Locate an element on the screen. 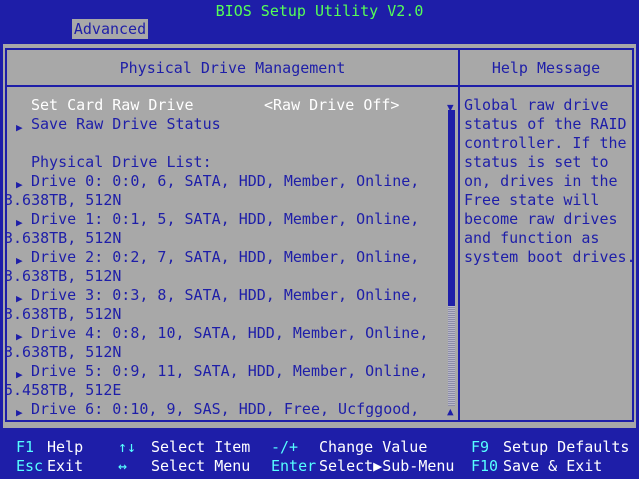  footer-desc-exit: Exit is located at coordinates (65, 466).